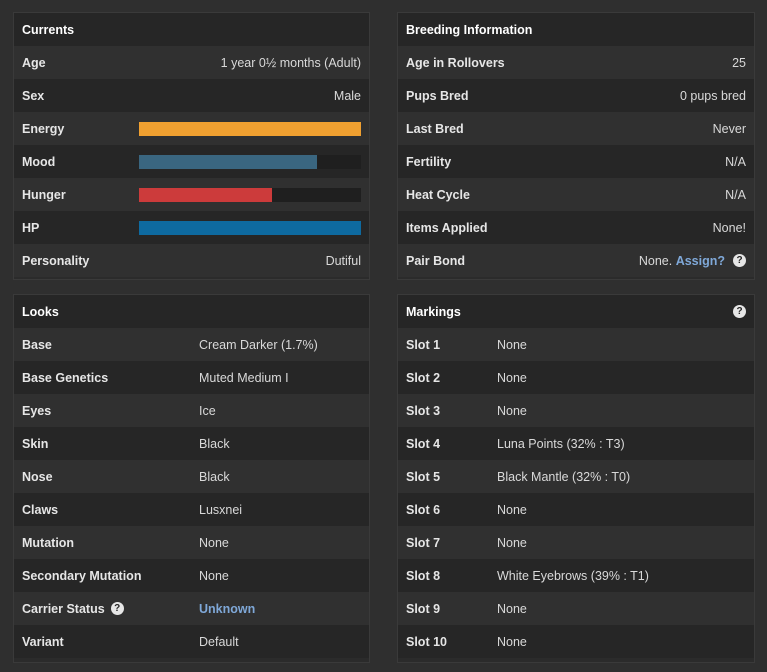 The image size is (767, 672). What do you see at coordinates (56, 260) in the screenshot?
I see `personality-label: Personality` at bounding box center [56, 260].